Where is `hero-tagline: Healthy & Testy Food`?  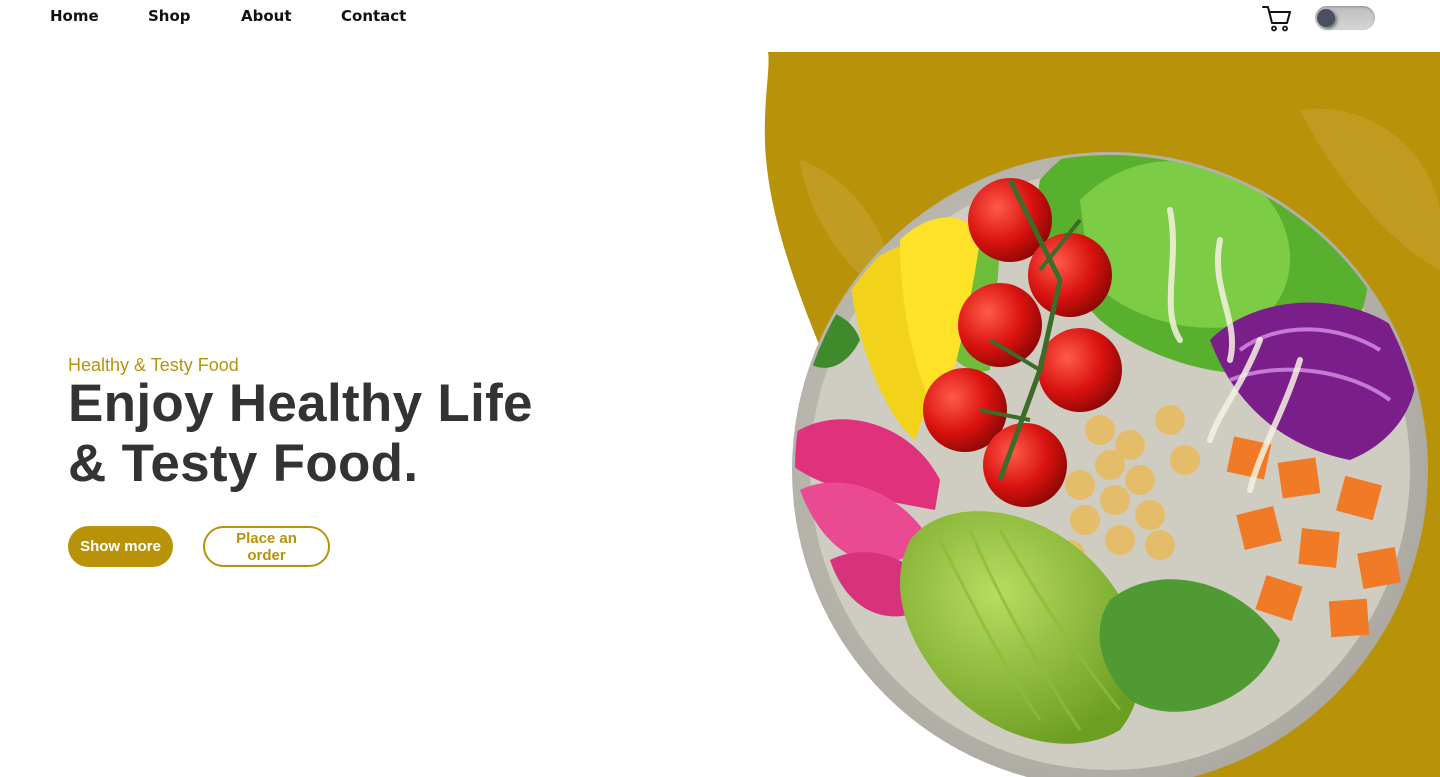
hero-tagline: Healthy & Testy Food is located at coordinates (153, 365).